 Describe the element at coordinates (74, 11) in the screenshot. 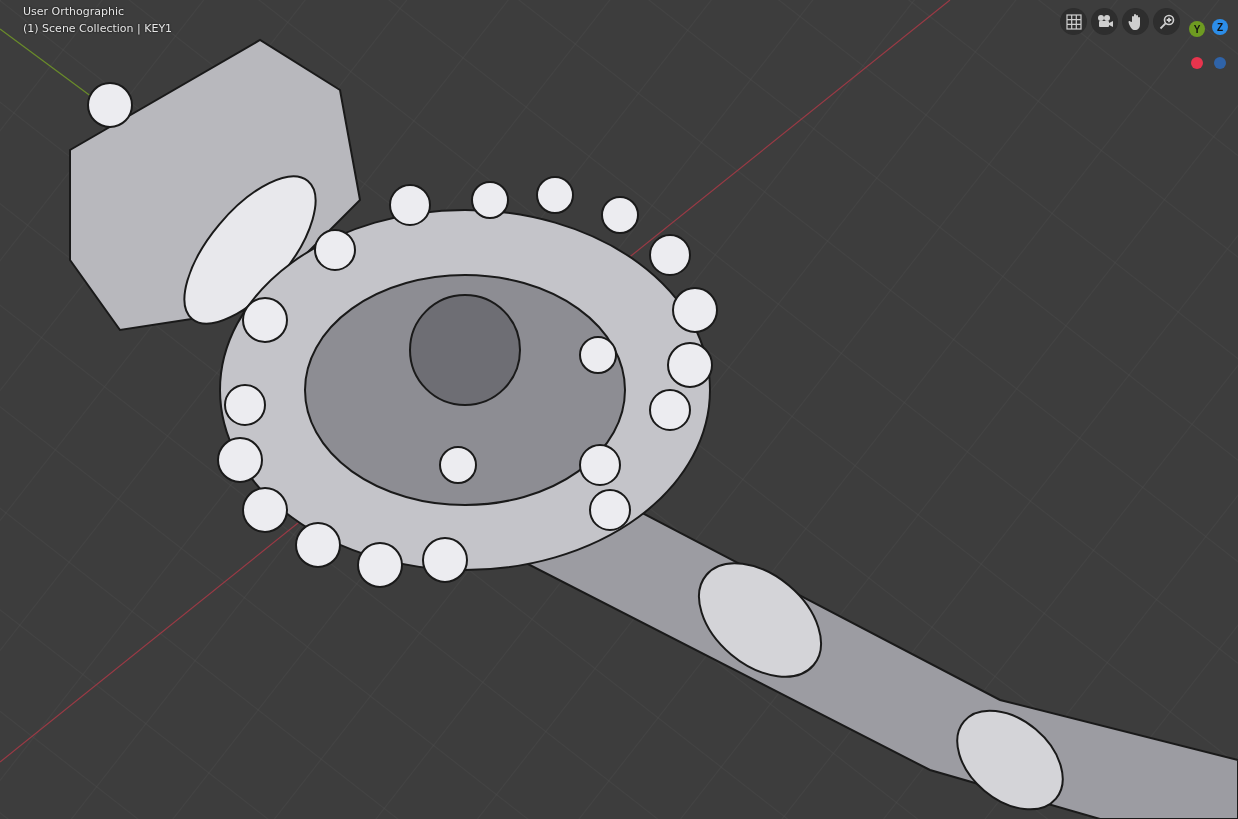

I see `view-name-label: User Orthographic` at that location.